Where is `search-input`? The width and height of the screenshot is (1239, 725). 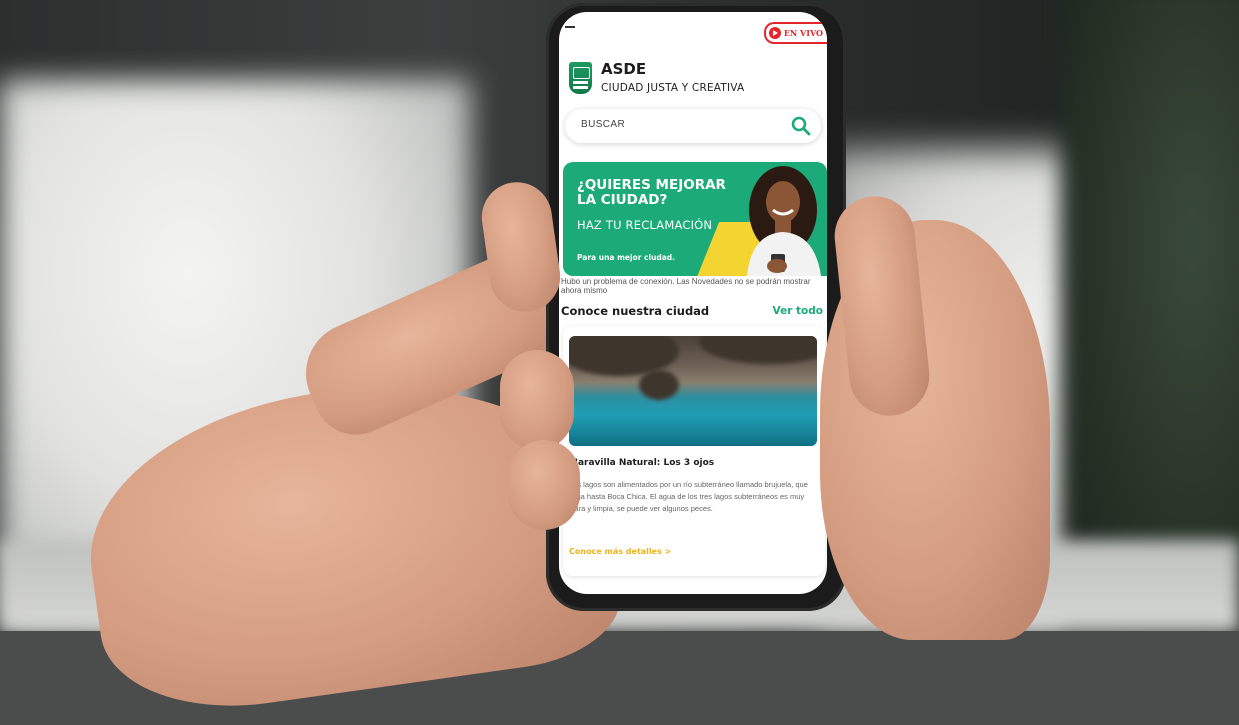
search-input is located at coordinates (681, 124).